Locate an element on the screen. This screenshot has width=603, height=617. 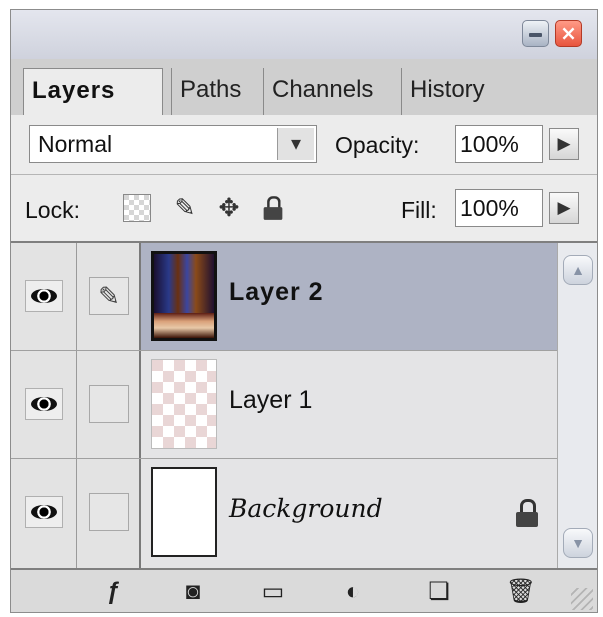
blend-row: Normal ▾ Opacity: 100% ▶ is located at coordinates (304, 145).